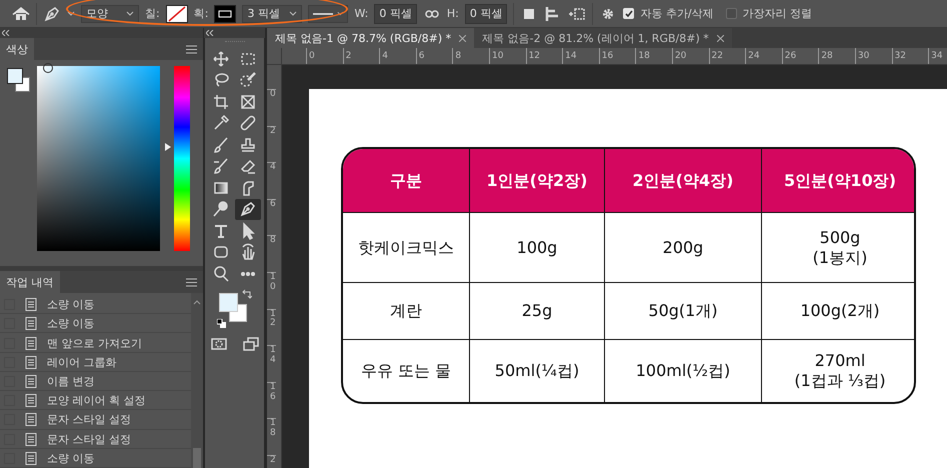 This screenshot has height=468, width=947. Describe the element at coordinates (800, 56) in the screenshot. I see `ruler-label: 26` at that location.